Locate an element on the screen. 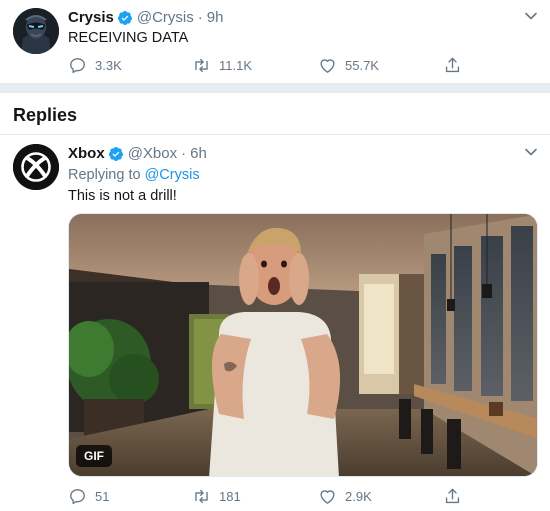  crysis-nanosuit-icon is located at coordinates (36, 31).